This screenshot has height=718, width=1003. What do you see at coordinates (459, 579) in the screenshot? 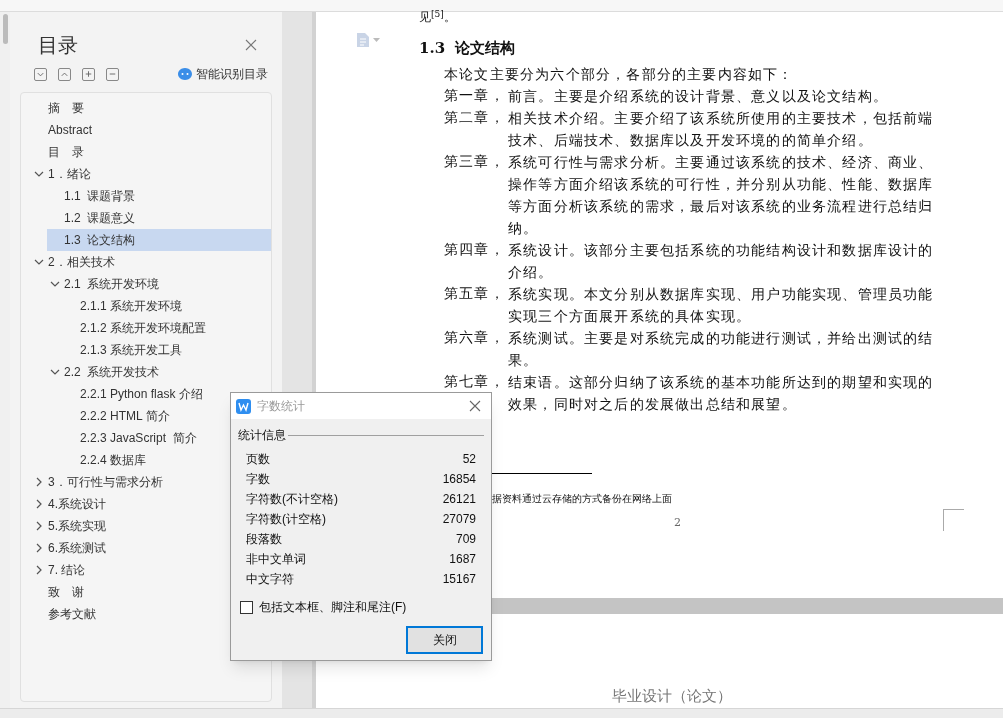
I see `stat-value: 15167` at bounding box center [459, 579].